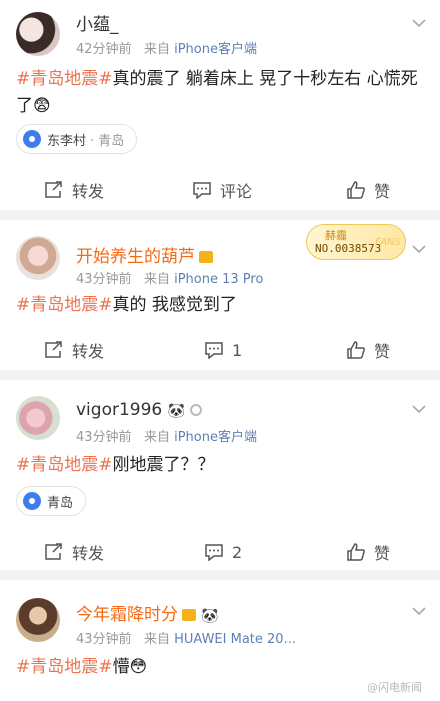 The width and height of the screenshot is (440, 701). I want to click on post-meta: 42分钟前 来自 iPhone客户端, so click(166, 47).